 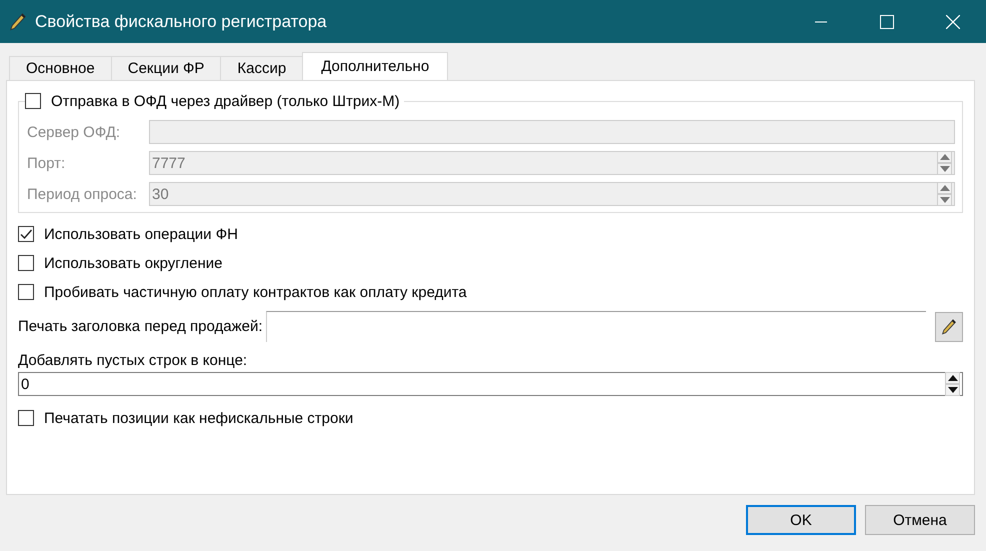 What do you see at coordinates (199, 418) in the screenshot?
I see `checkbox-label: Печатать позиции как нефискальные строки` at bounding box center [199, 418].